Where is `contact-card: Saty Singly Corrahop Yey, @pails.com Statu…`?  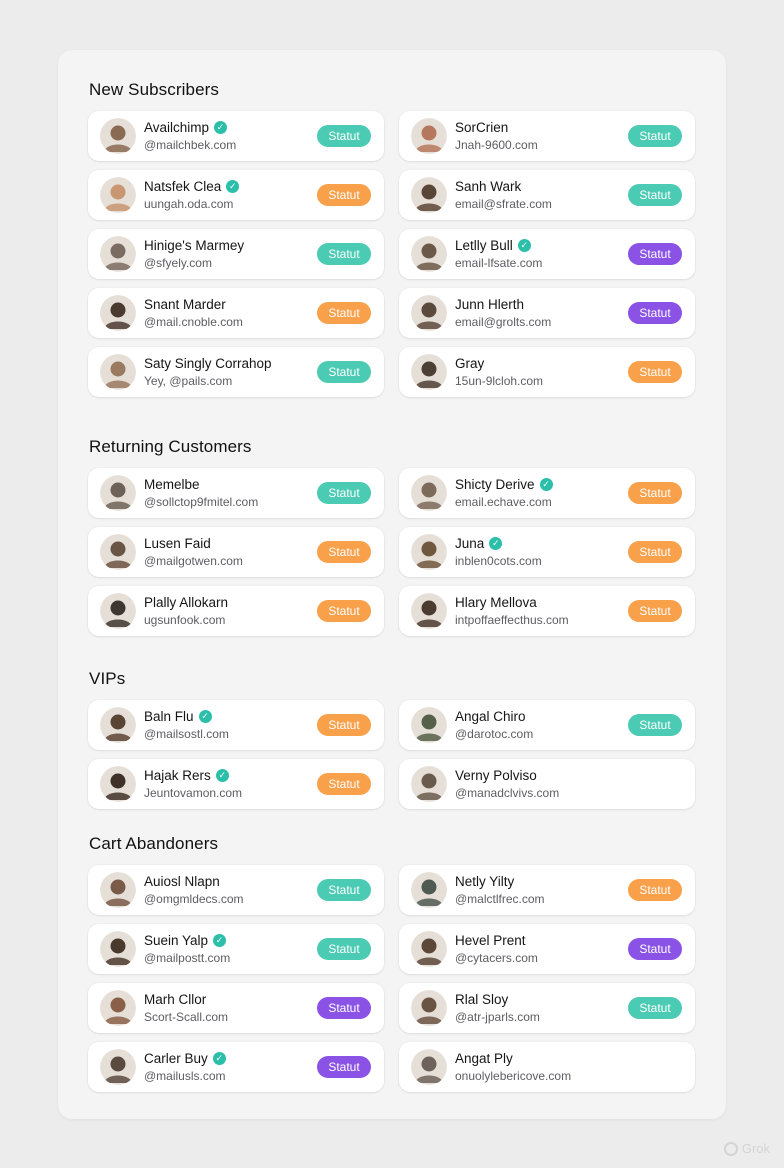 contact-card: Saty Singly Corrahop Yey, @pails.com Statu… is located at coordinates (236, 372).